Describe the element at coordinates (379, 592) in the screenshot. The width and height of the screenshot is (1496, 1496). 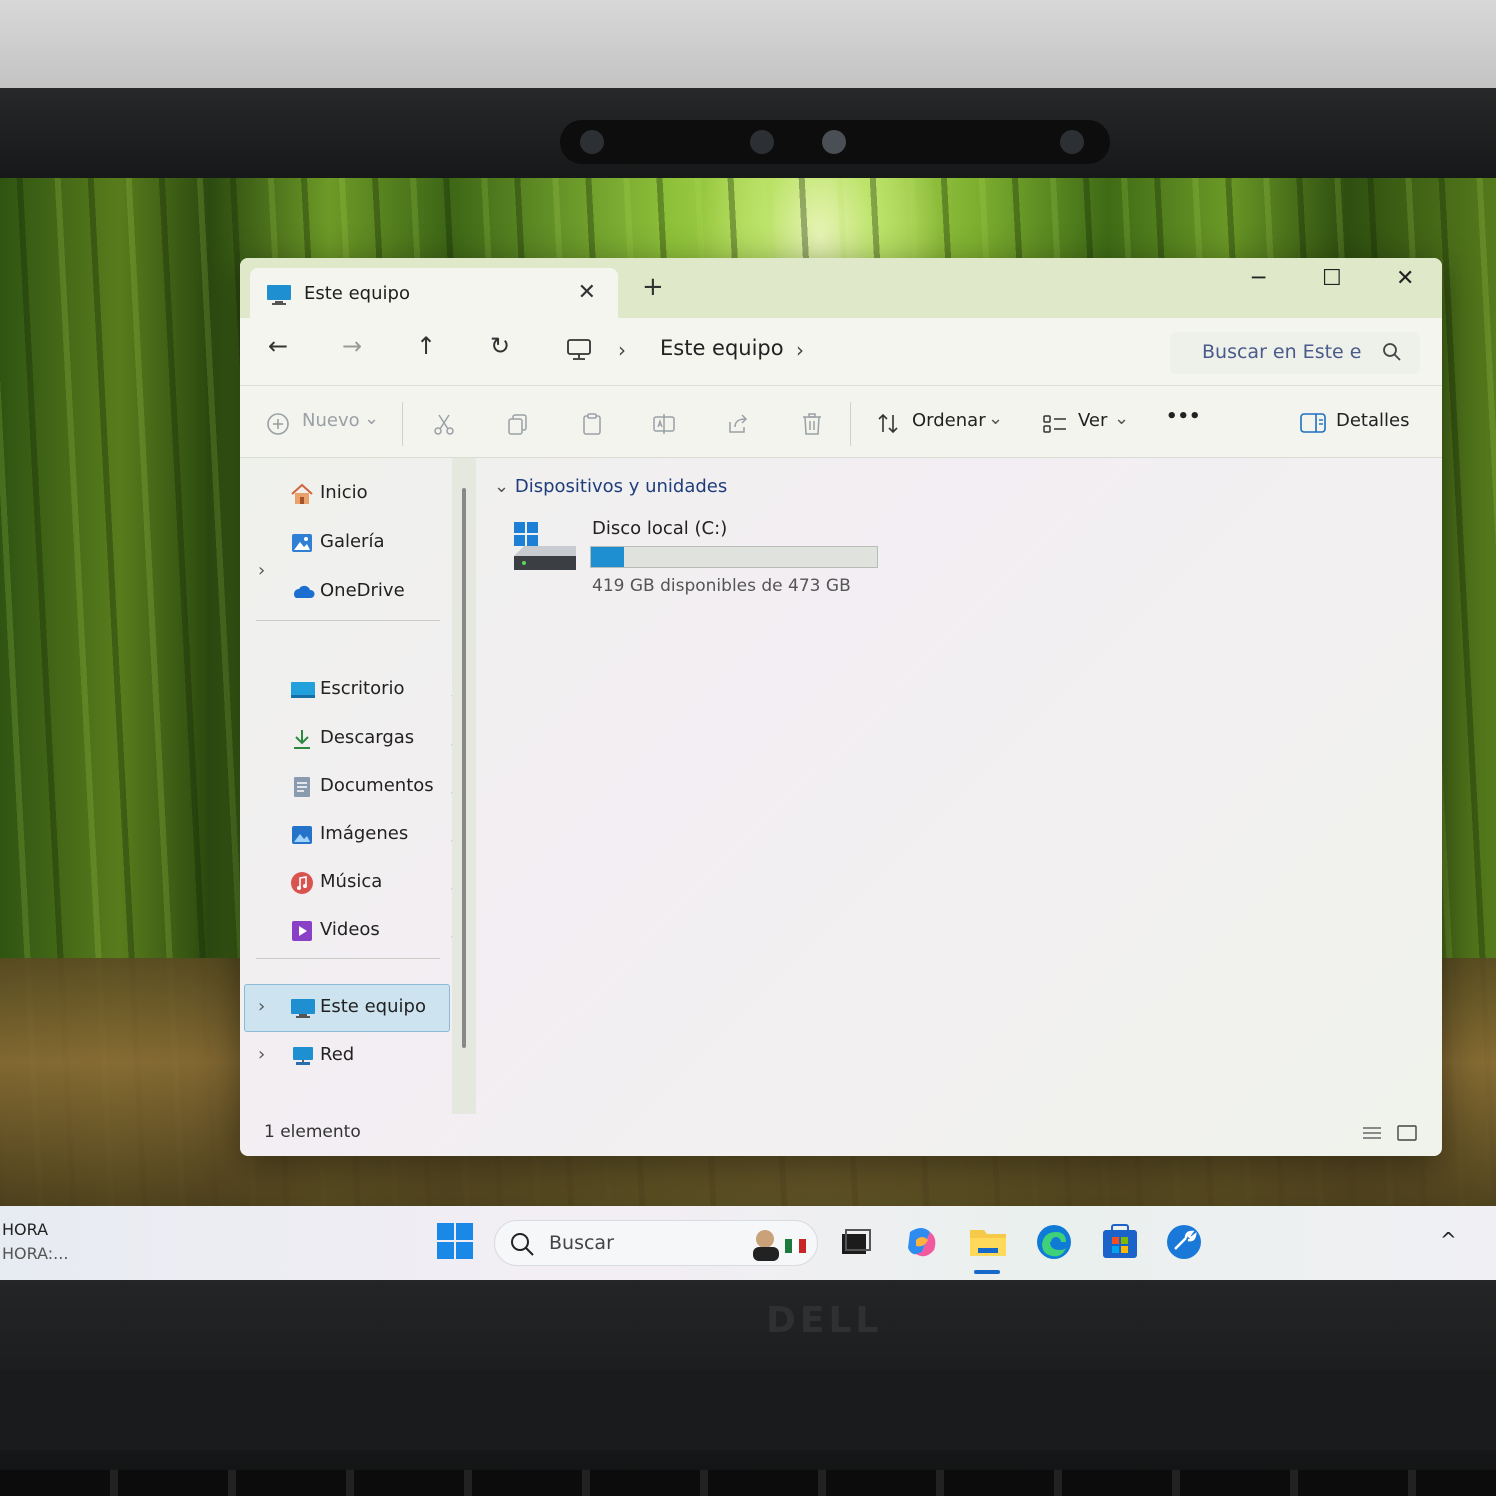
I see `sidebar-item-onedrive: OneDrive` at that location.